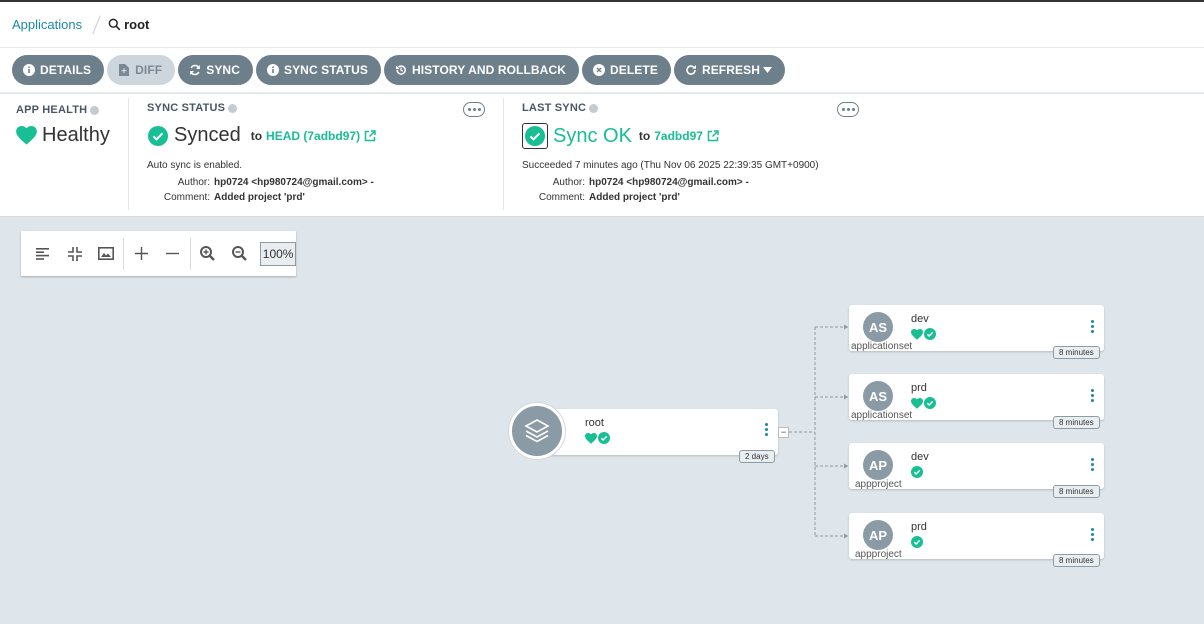 This screenshot has height=624, width=1204. Describe the element at coordinates (976, 540) in the screenshot. I see `graph-node-appproject-prd: AP prd appproject 8 minutes` at that location.